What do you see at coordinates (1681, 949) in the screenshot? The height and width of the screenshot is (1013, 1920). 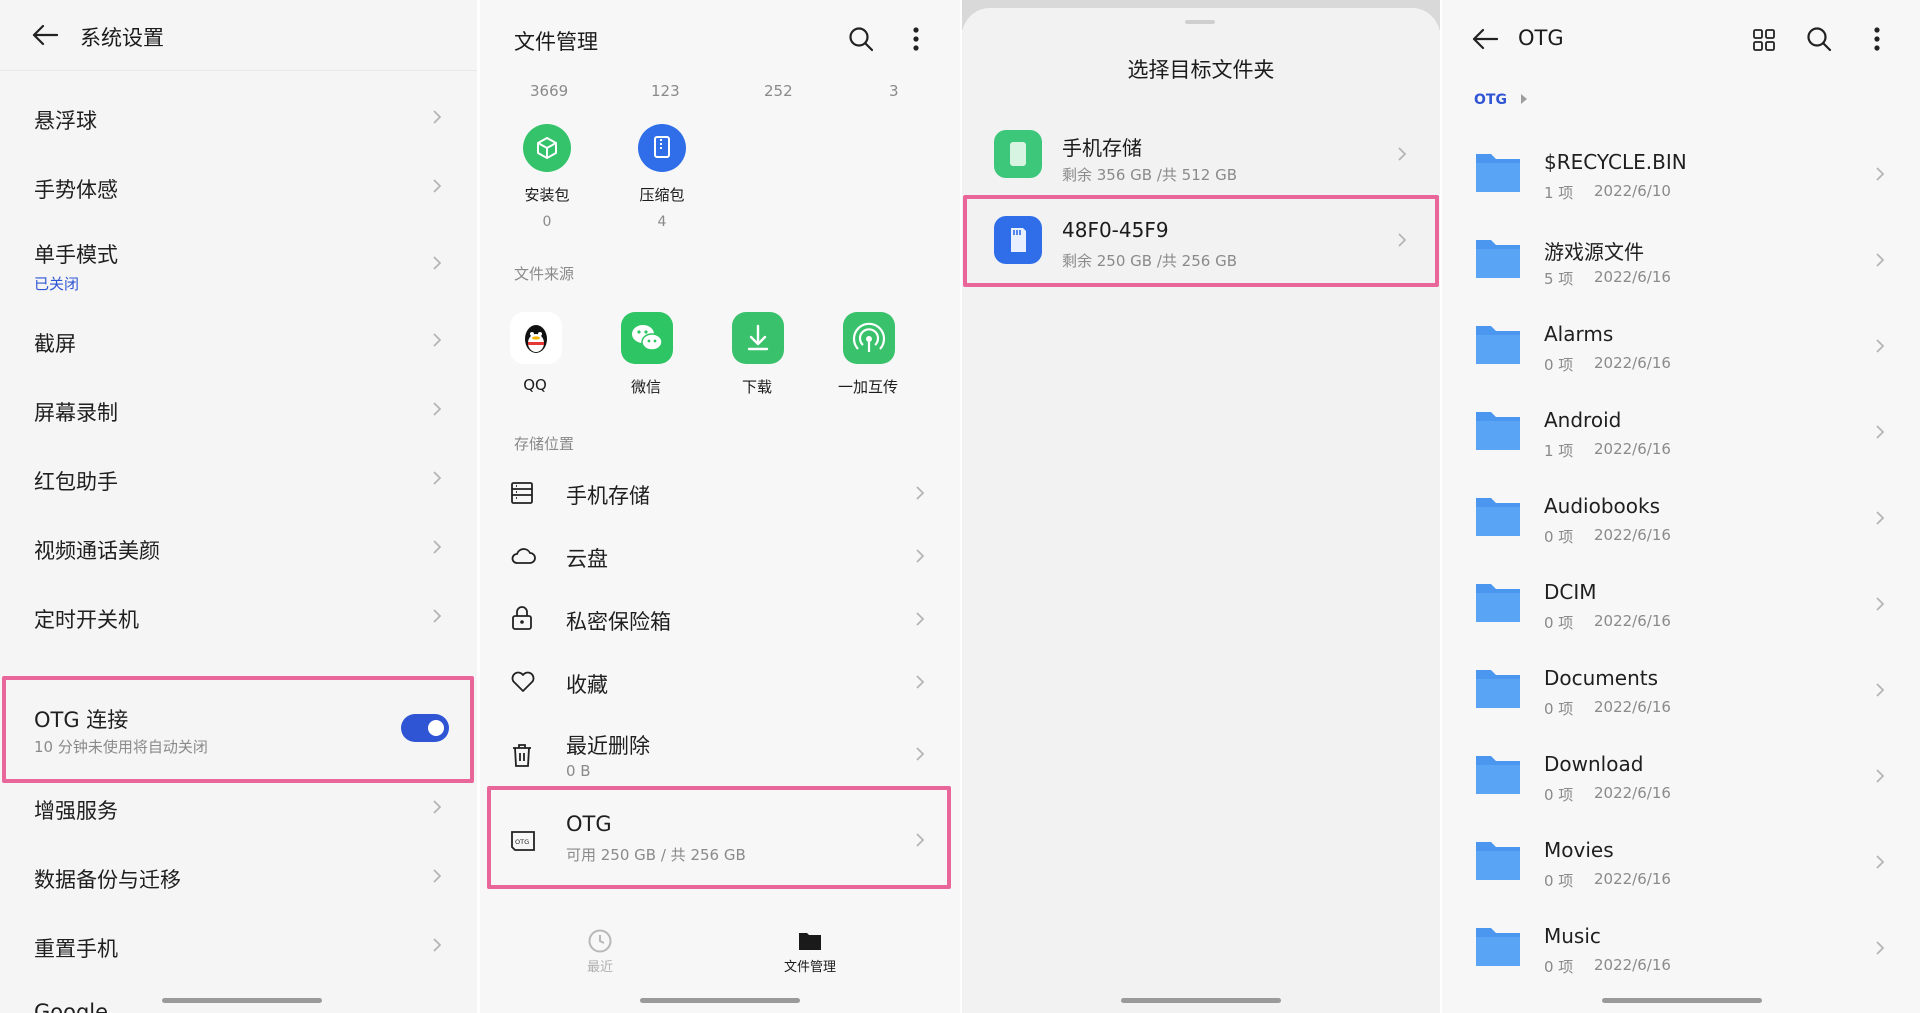 I see `folder-row: Music 0 项 2022/6/16` at bounding box center [1681, 949].